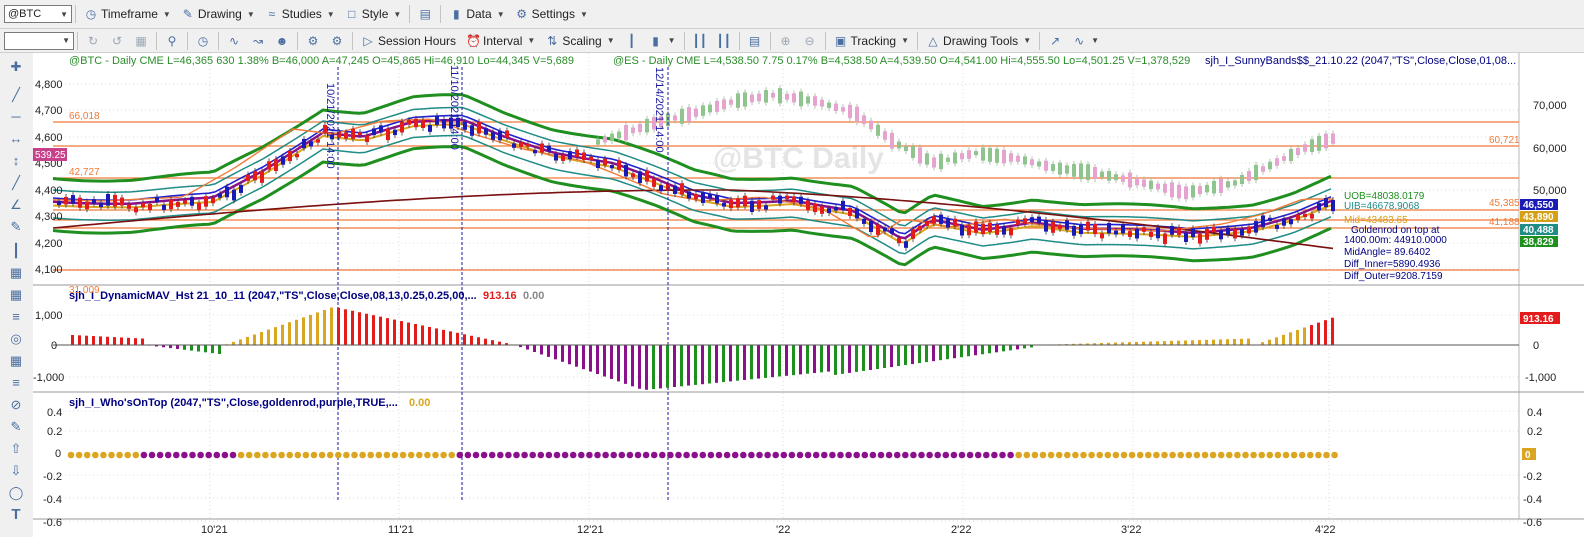 The width and height of the screenshot is (1584, 537). What do you see at coordinates (16, 317) in the screenshot?
I see `lines-tool-icon: ≡` at bounding box center [16, 317].